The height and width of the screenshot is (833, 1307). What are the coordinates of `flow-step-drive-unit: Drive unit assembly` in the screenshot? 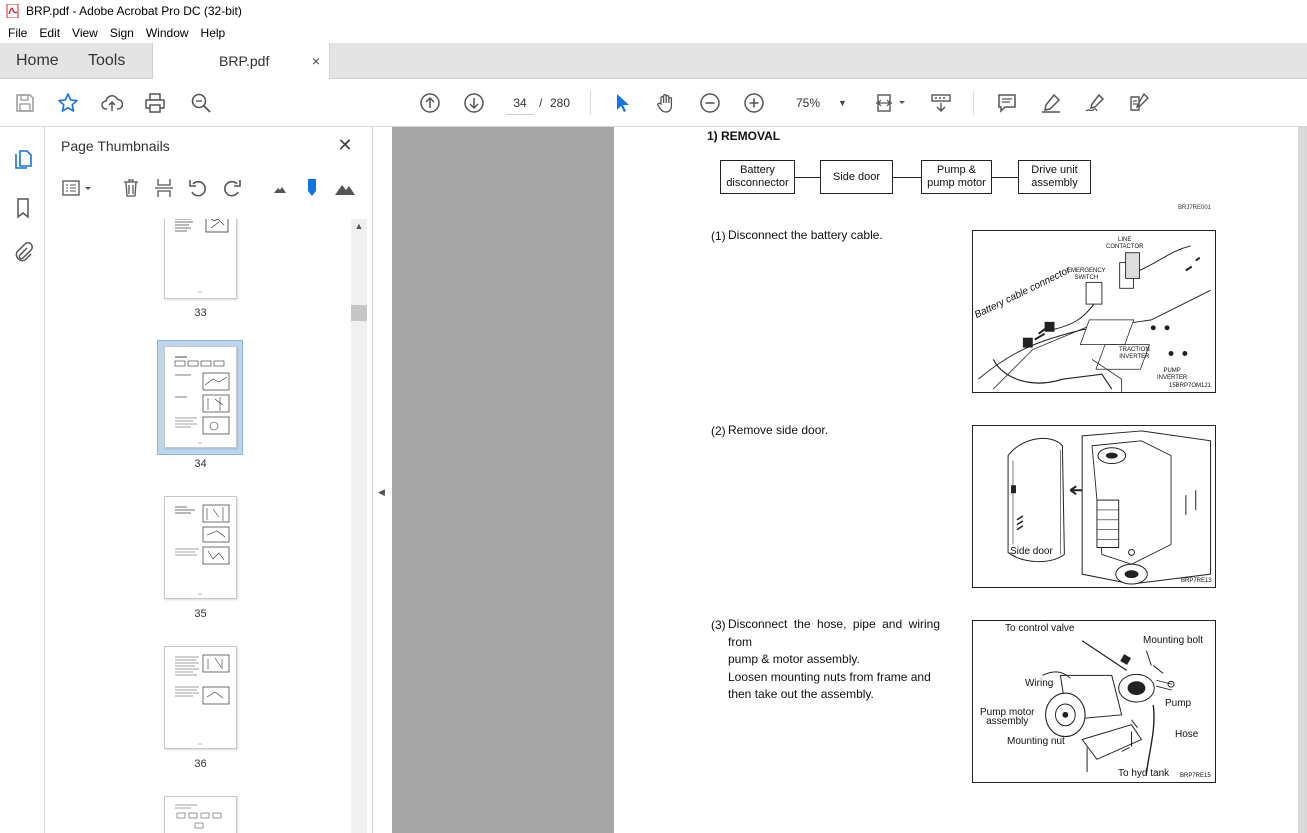 It's located at (1054, 177).